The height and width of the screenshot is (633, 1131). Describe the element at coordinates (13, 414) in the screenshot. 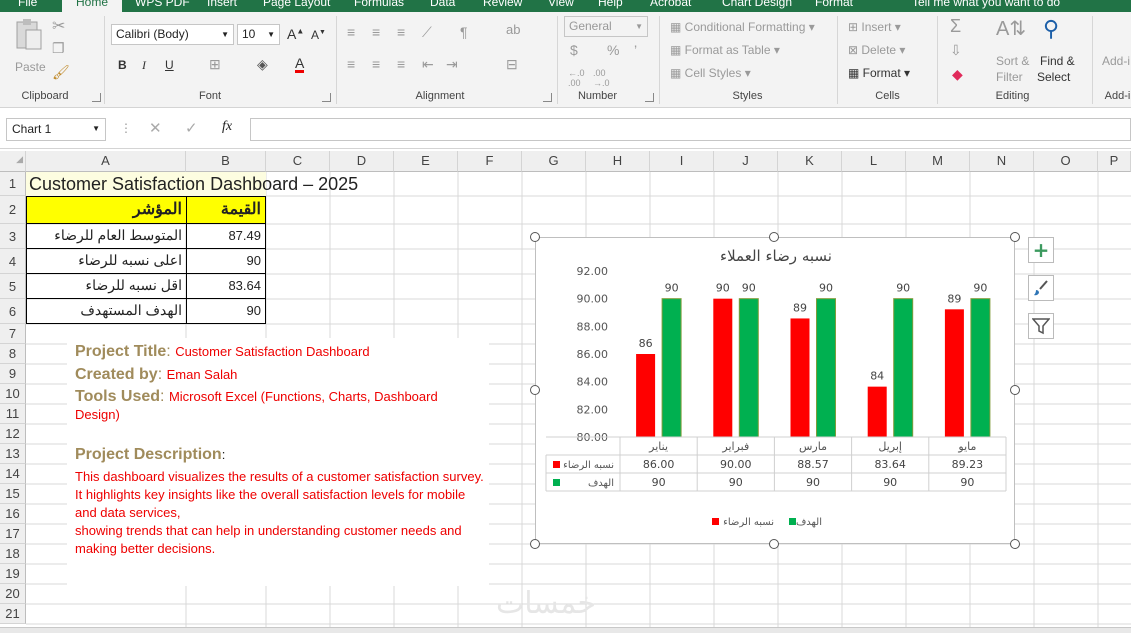

I see `row-header: 11` at that location.